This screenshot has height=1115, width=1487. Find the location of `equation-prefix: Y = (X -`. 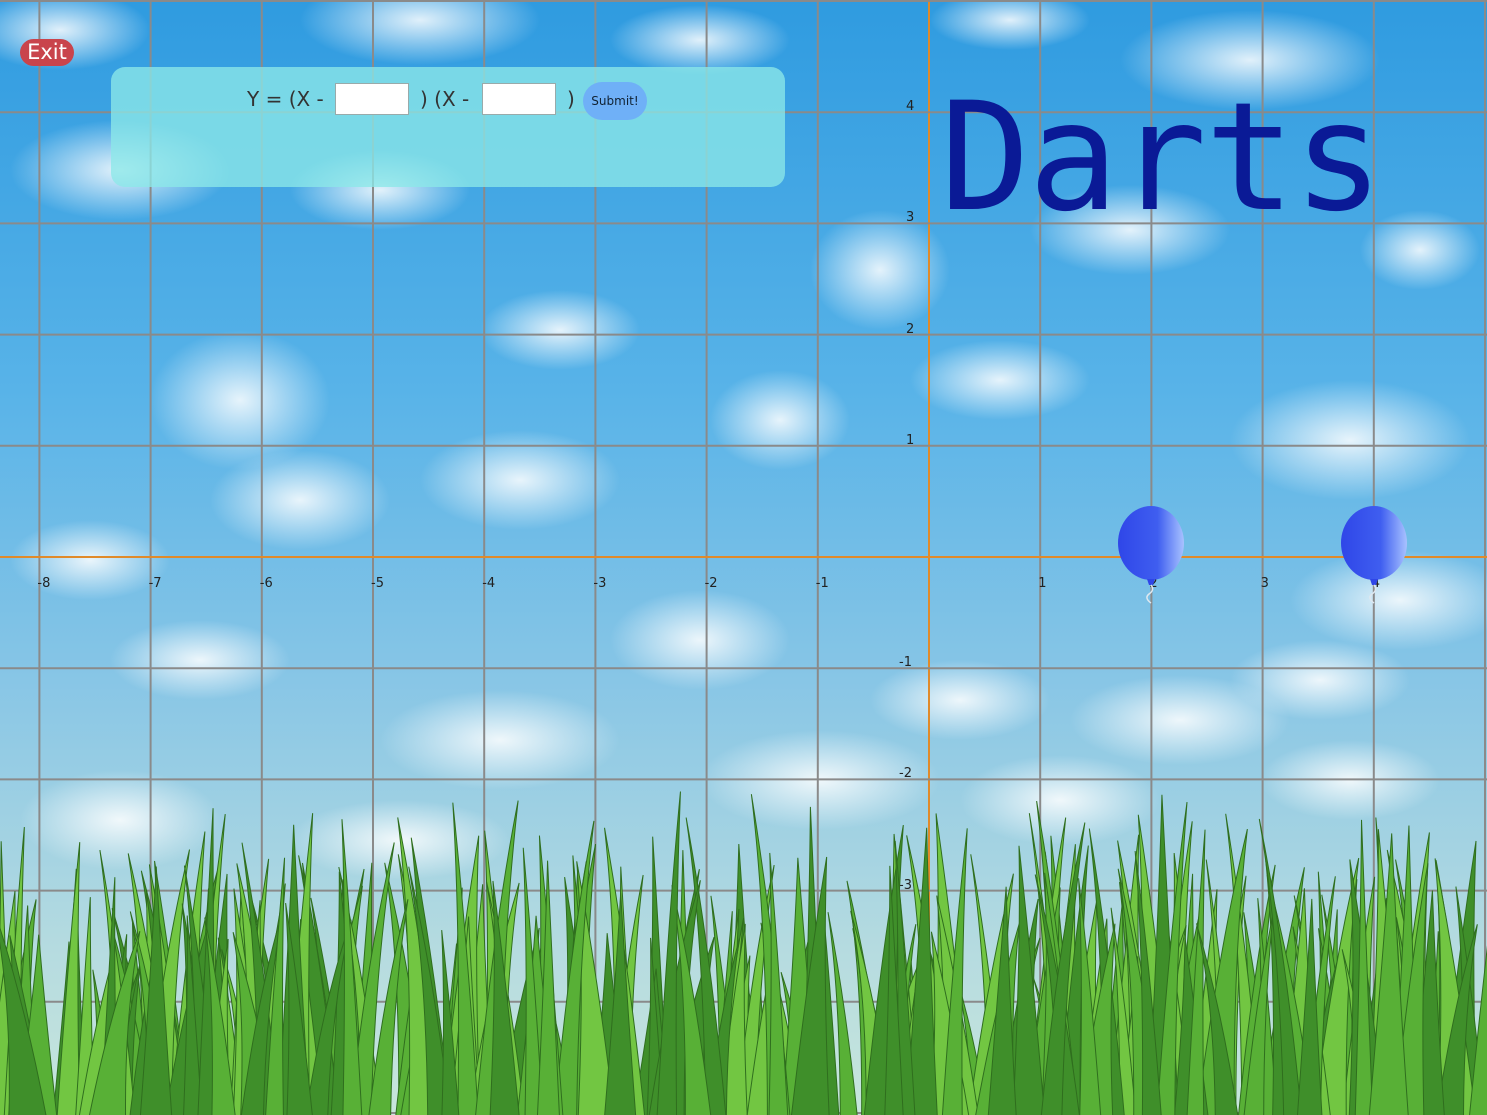

equation-prefix: Y = (X - is located at coordinates (285, 99).